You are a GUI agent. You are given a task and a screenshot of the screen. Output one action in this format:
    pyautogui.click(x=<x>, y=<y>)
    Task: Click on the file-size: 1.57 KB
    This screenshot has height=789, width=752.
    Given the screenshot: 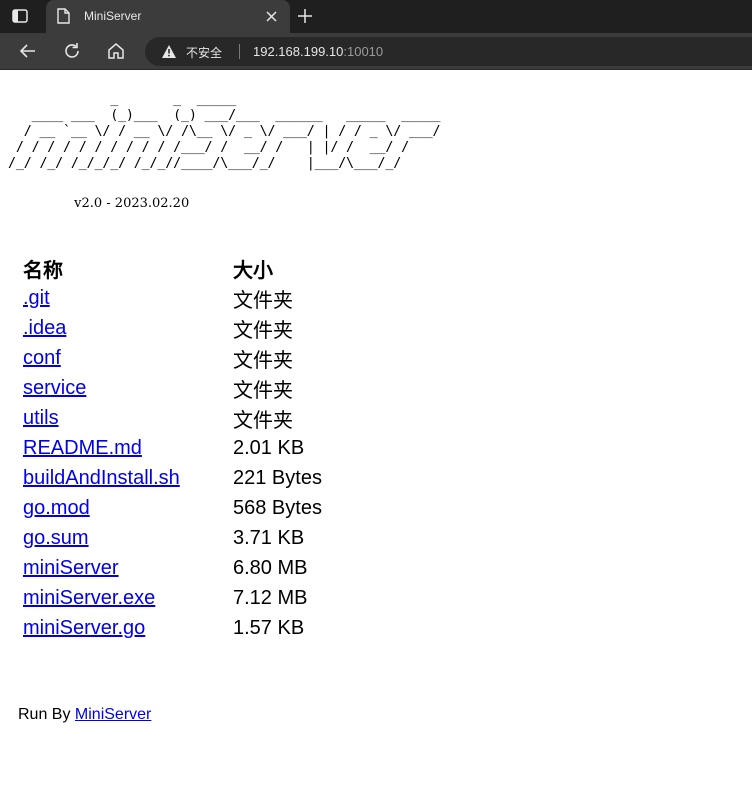 What is the action you would take?
    pyautogui.click(x=269, y=627)
    